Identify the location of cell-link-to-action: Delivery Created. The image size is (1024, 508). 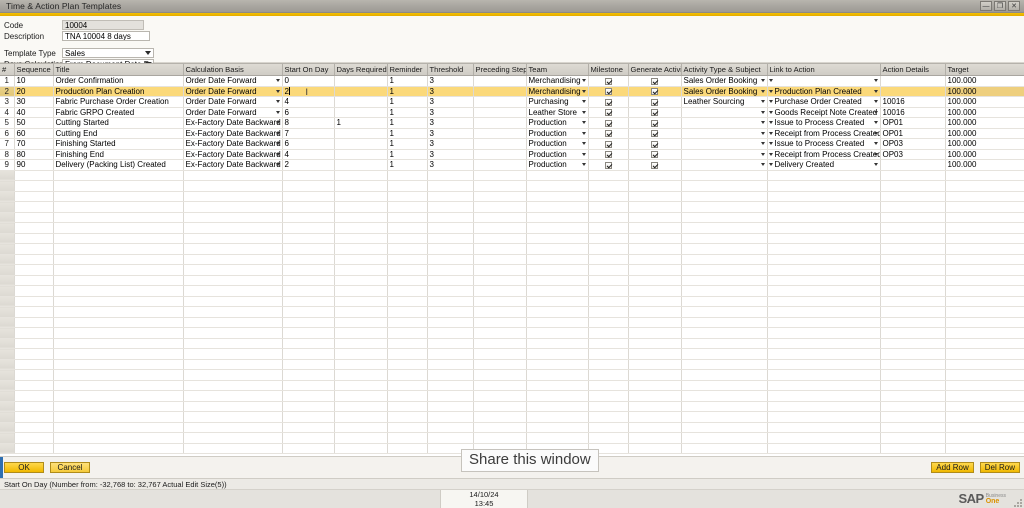
(824, 165).